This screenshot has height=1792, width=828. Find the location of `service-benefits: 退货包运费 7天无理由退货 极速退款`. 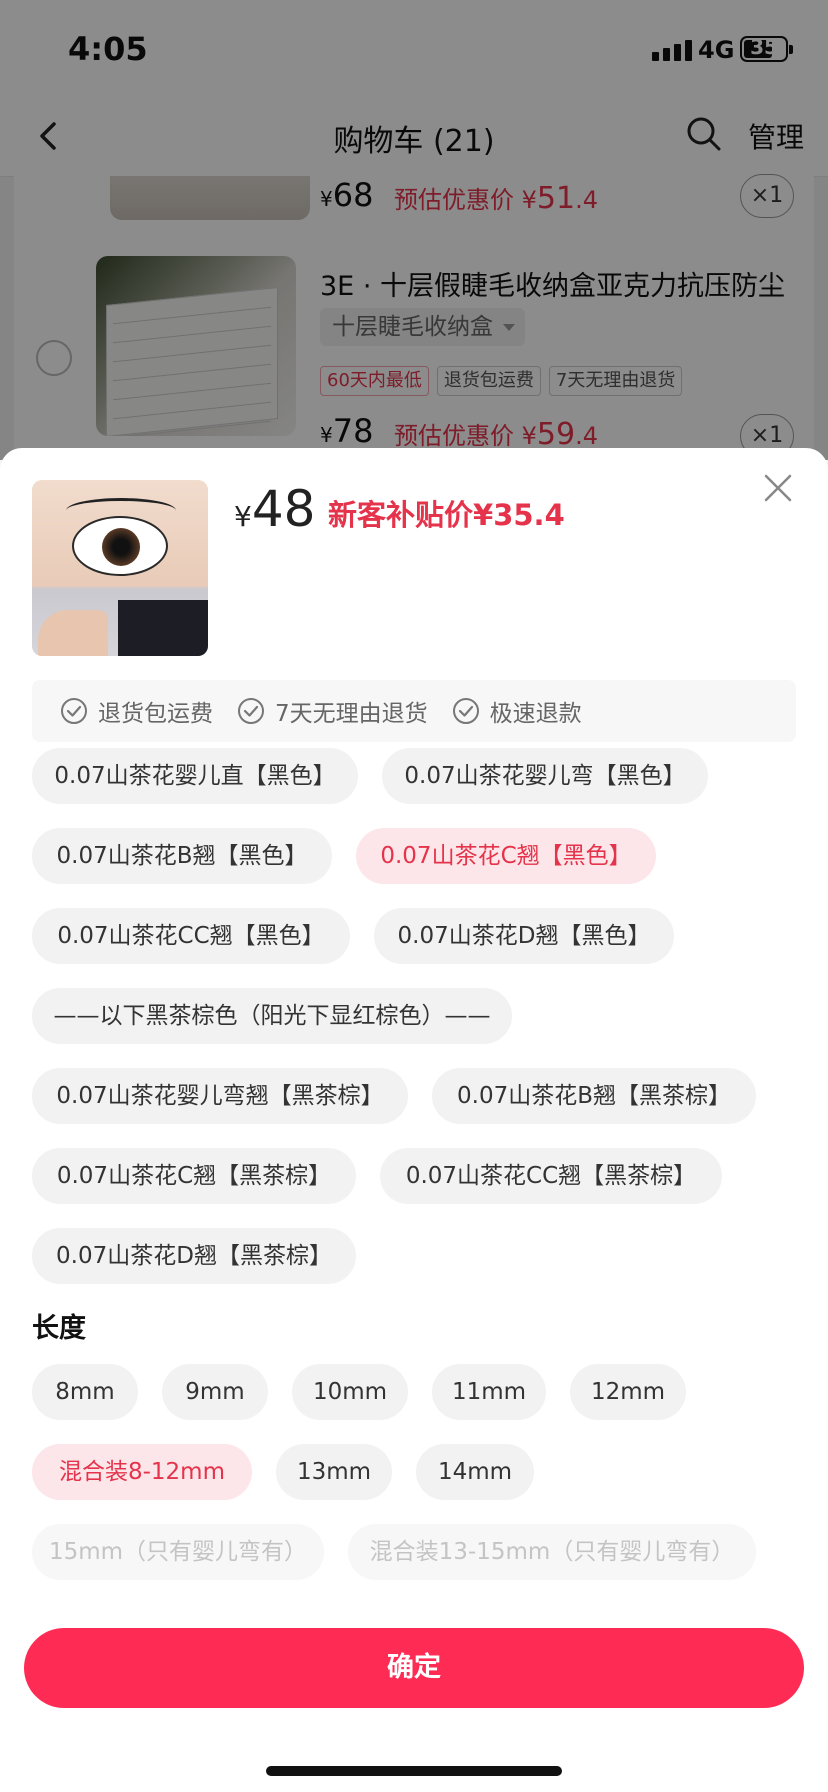

service-benefits: 退货包运费 7天无理由退货 极速退款 is located at coordinates (414, 711).